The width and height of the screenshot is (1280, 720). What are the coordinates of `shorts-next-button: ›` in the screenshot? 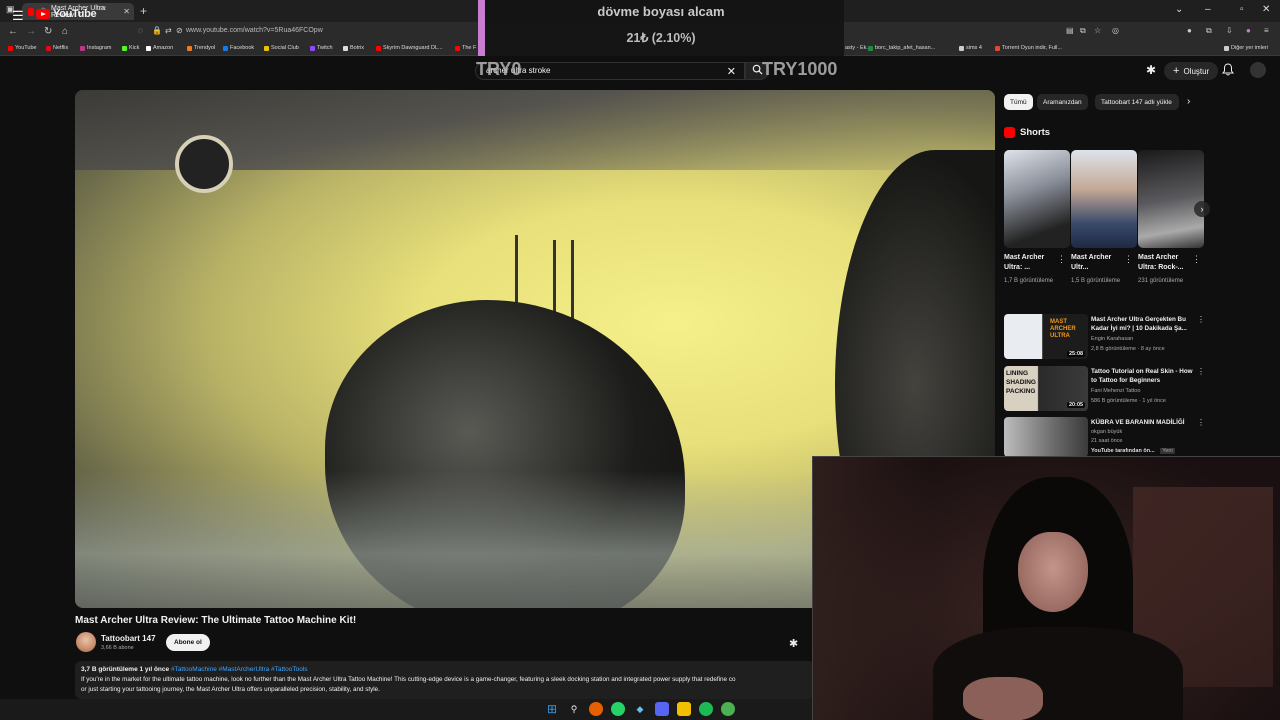 It's located at (1202, 209).